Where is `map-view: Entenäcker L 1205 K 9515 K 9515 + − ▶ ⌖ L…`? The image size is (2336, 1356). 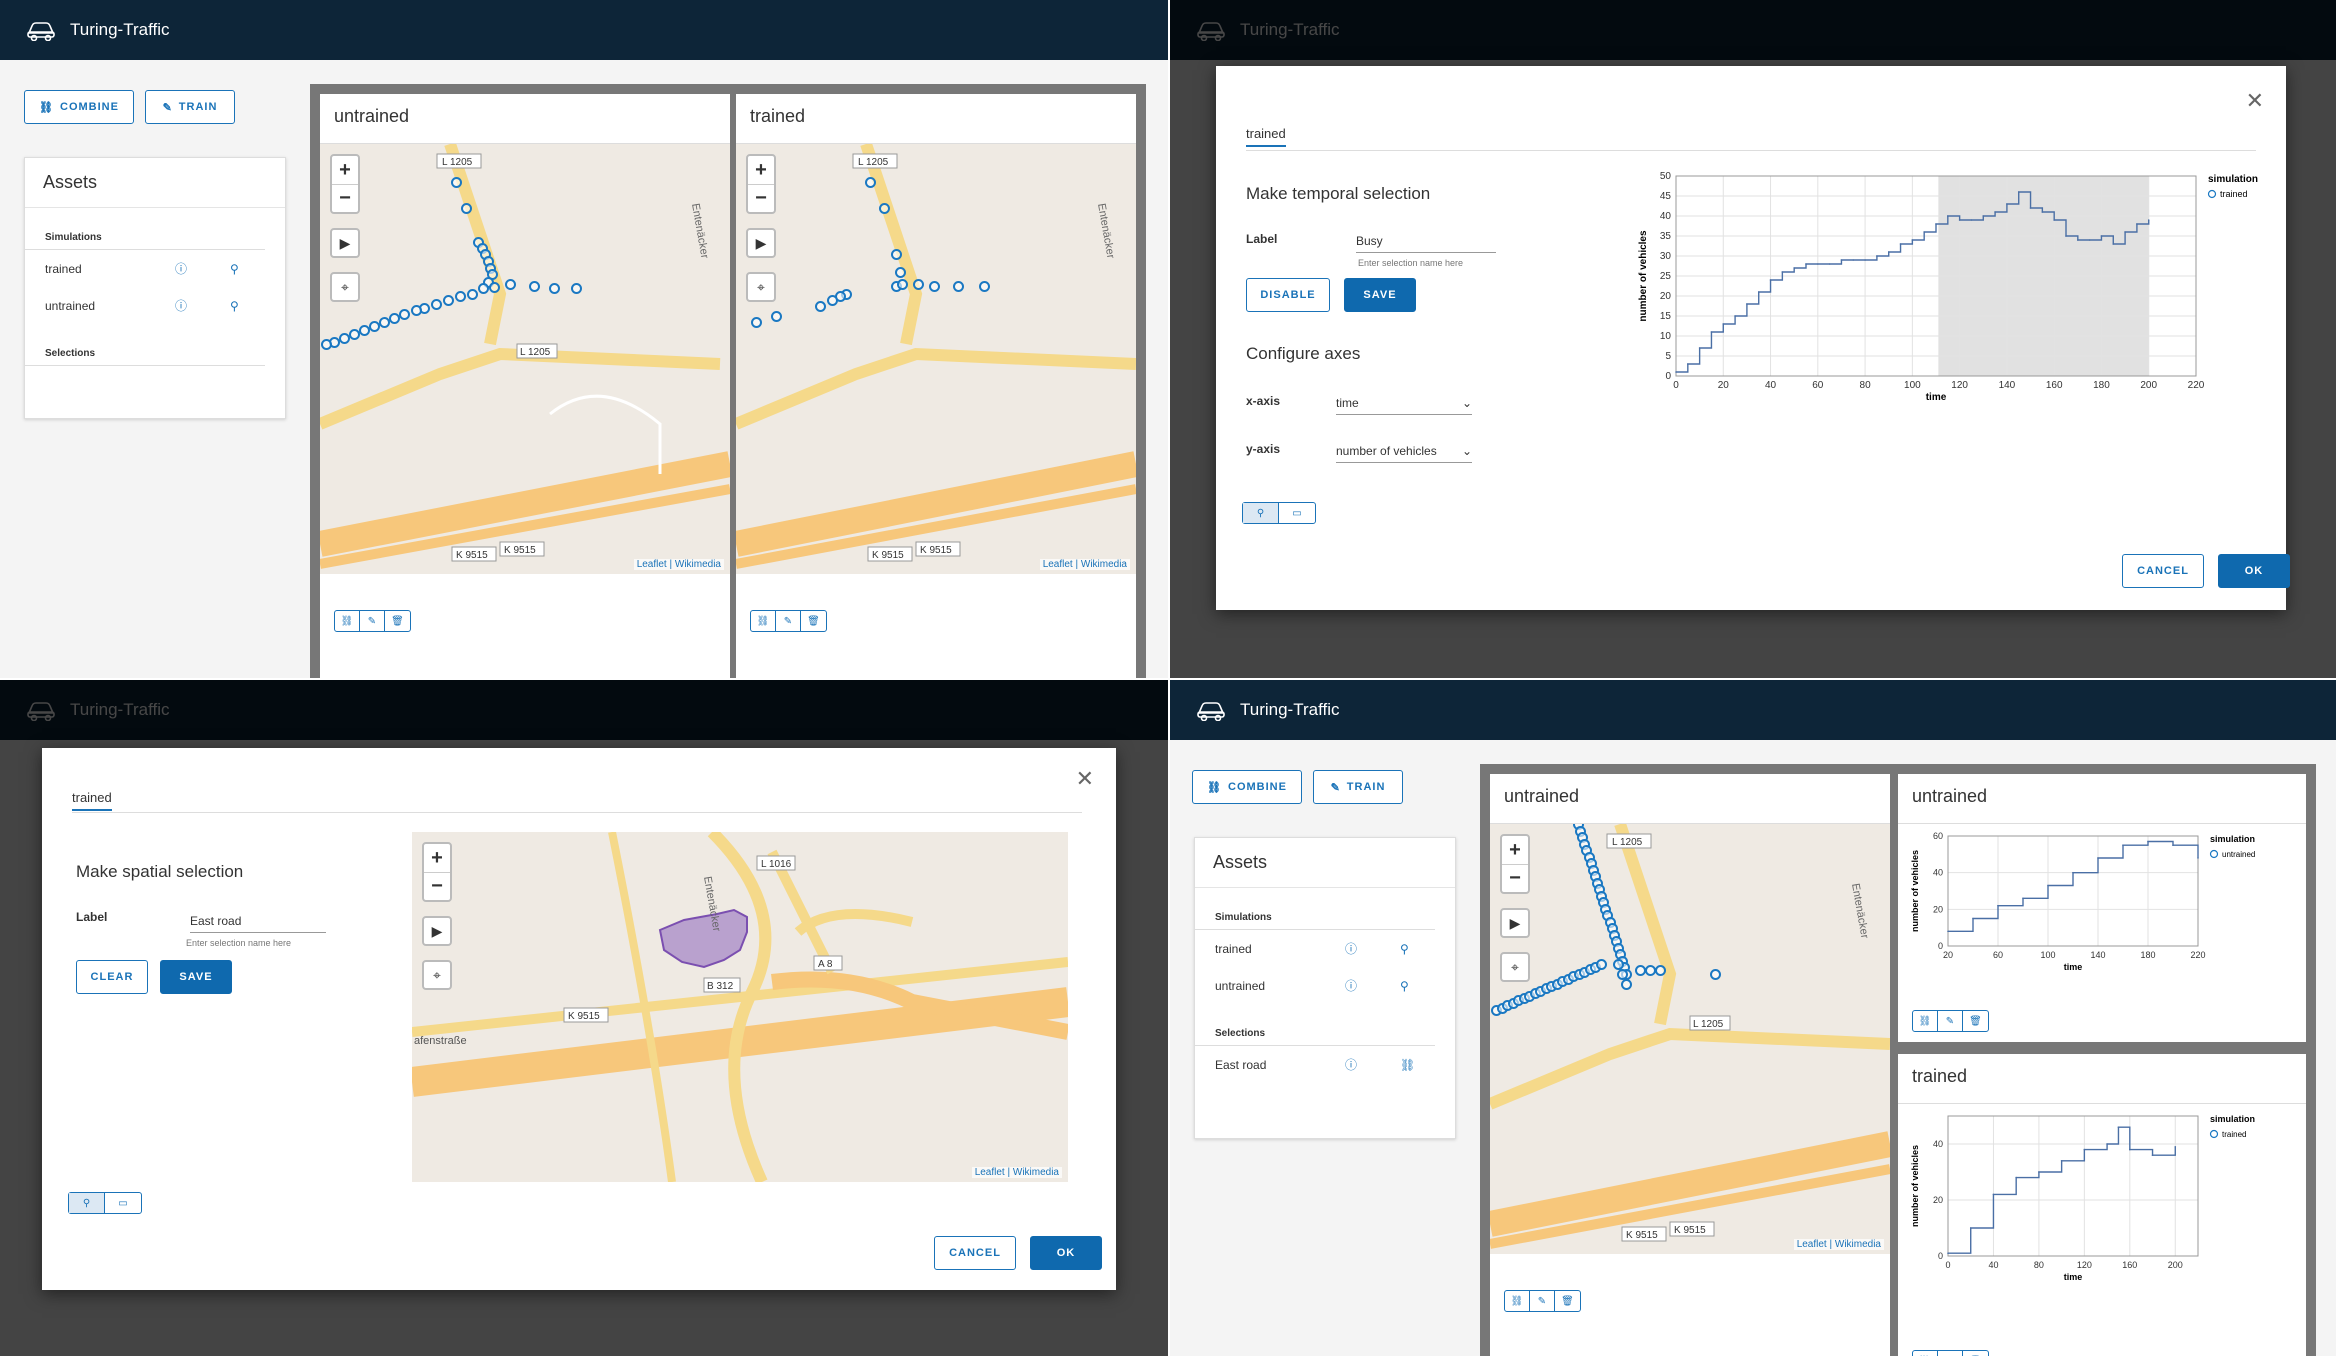 map-view: Entenäcker L 1205 K 9515 K 9515 + − ▶ ⌖ L… is located at coordinates (936, 359).